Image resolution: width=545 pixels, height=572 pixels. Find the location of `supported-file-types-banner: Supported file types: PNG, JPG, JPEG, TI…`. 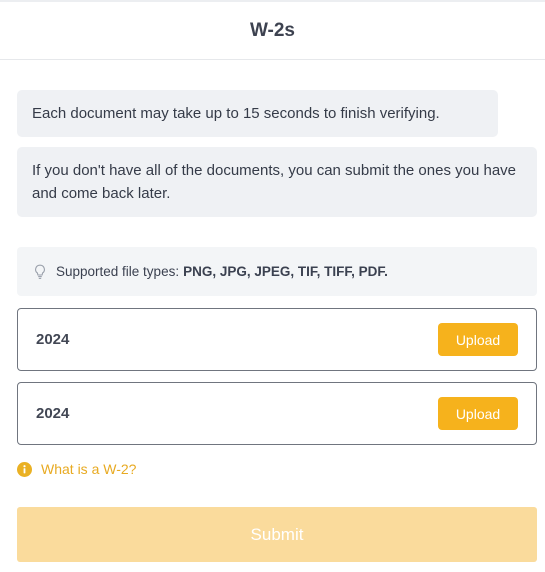

supported-file-types-banner: Supported file types: PNG, JPG, JPEG, TI… is located at coordinates (277, 271).